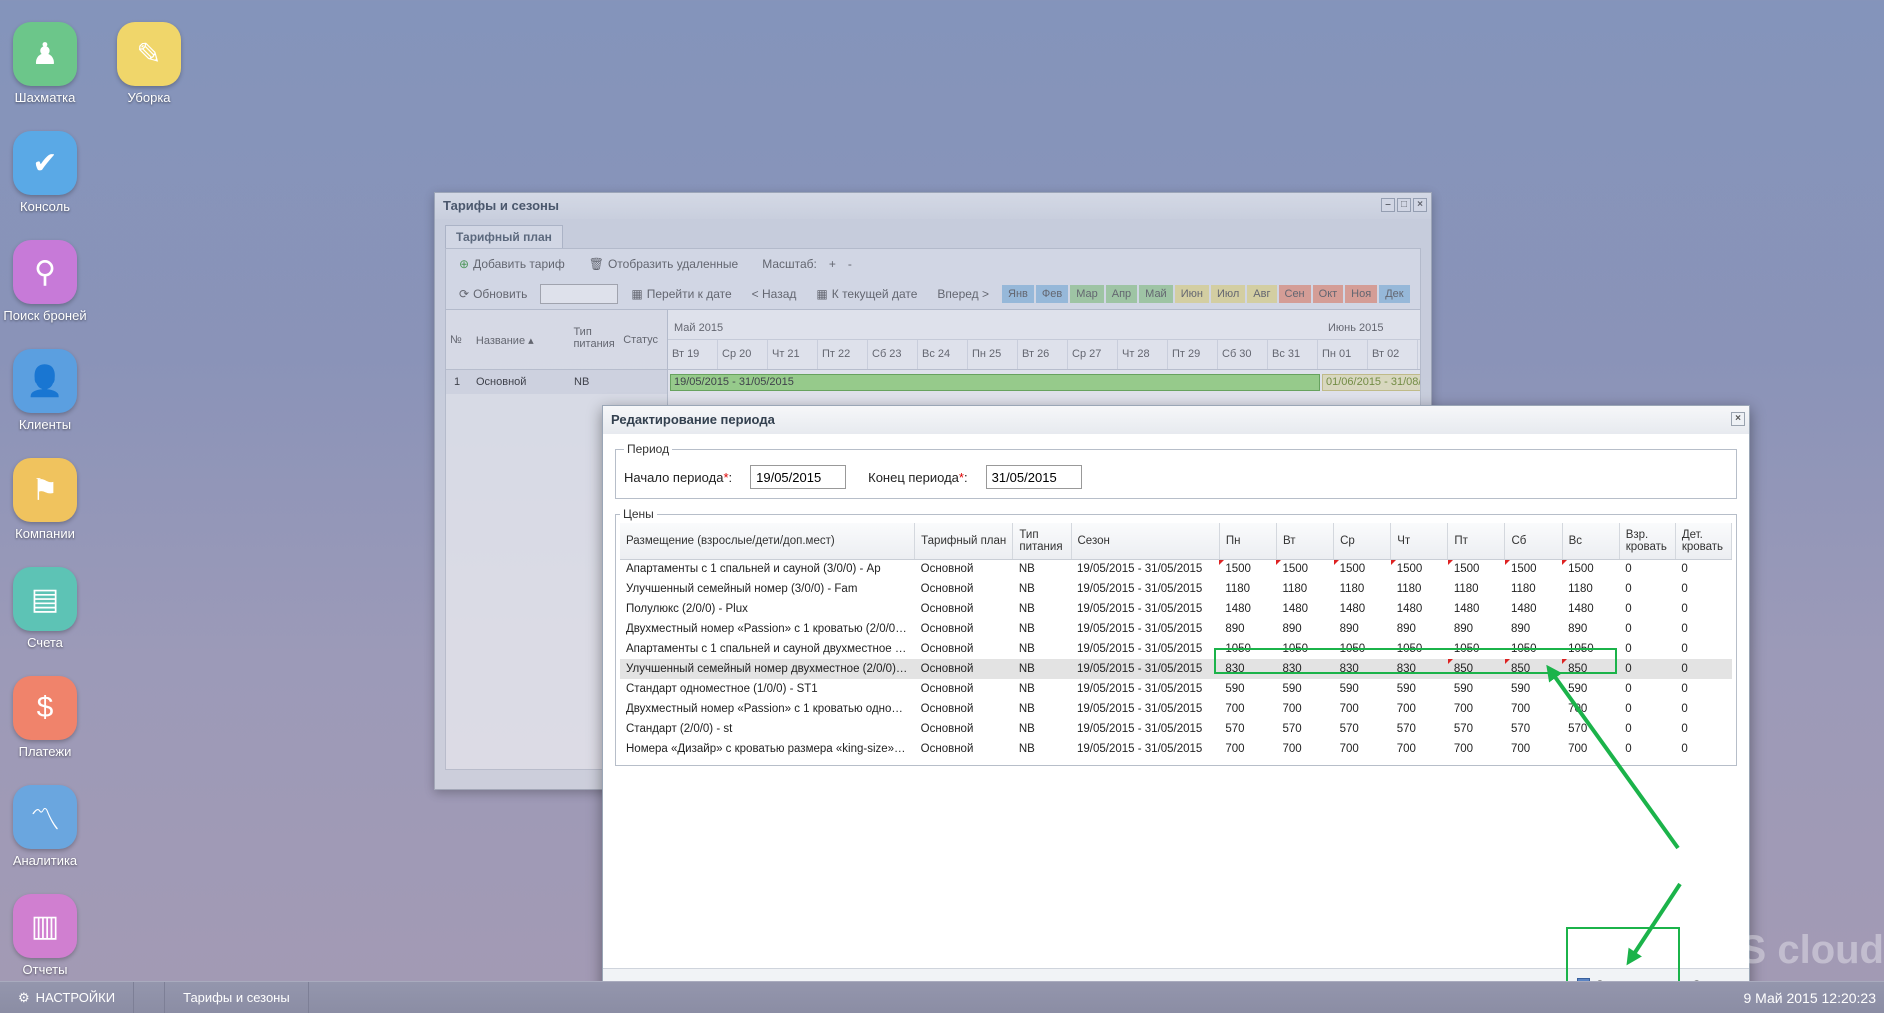 The image size is (1884, 1013). Describe the element at coordinates (67, 997) in the screenshot. I see `settings-button: ⚙ НАСТРОЙКИ` at that location.